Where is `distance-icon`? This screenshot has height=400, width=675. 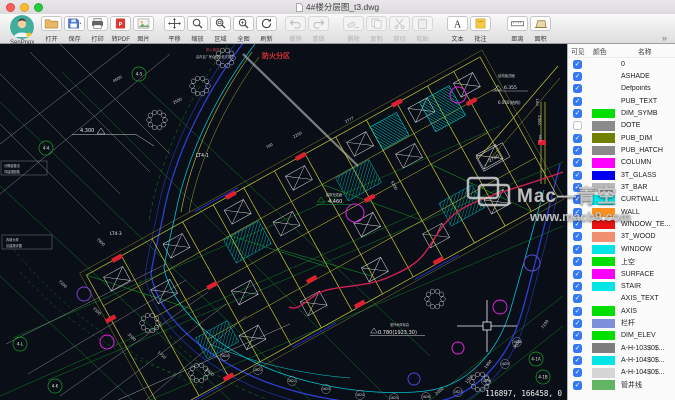 distance-icon is located at coordinates (517, 23).